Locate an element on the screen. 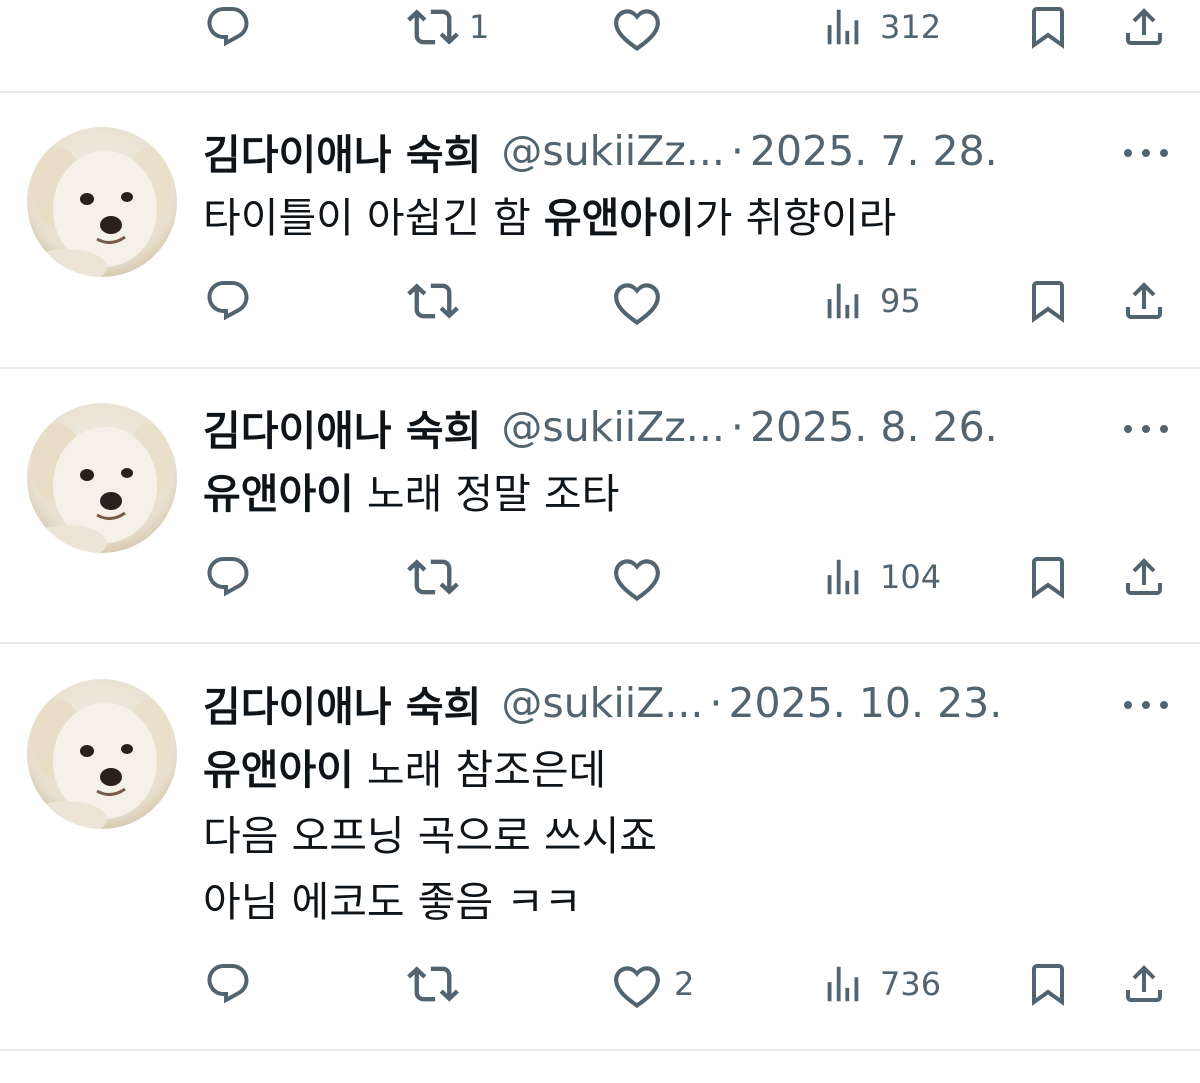 The width and height of the screenshot is (1200, 1083). text-line: 다음 오프닝 곡으로 쓰시죠 is located at coordinates (430, 836).